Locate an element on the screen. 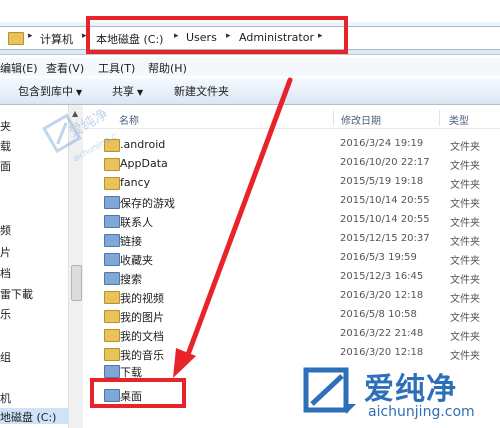 Image resolution: width=500 pixels, height=428 pixels. file-row: 我的图片 2016/5/8 10:58 文件夹 is located at coordinates (298, 316).